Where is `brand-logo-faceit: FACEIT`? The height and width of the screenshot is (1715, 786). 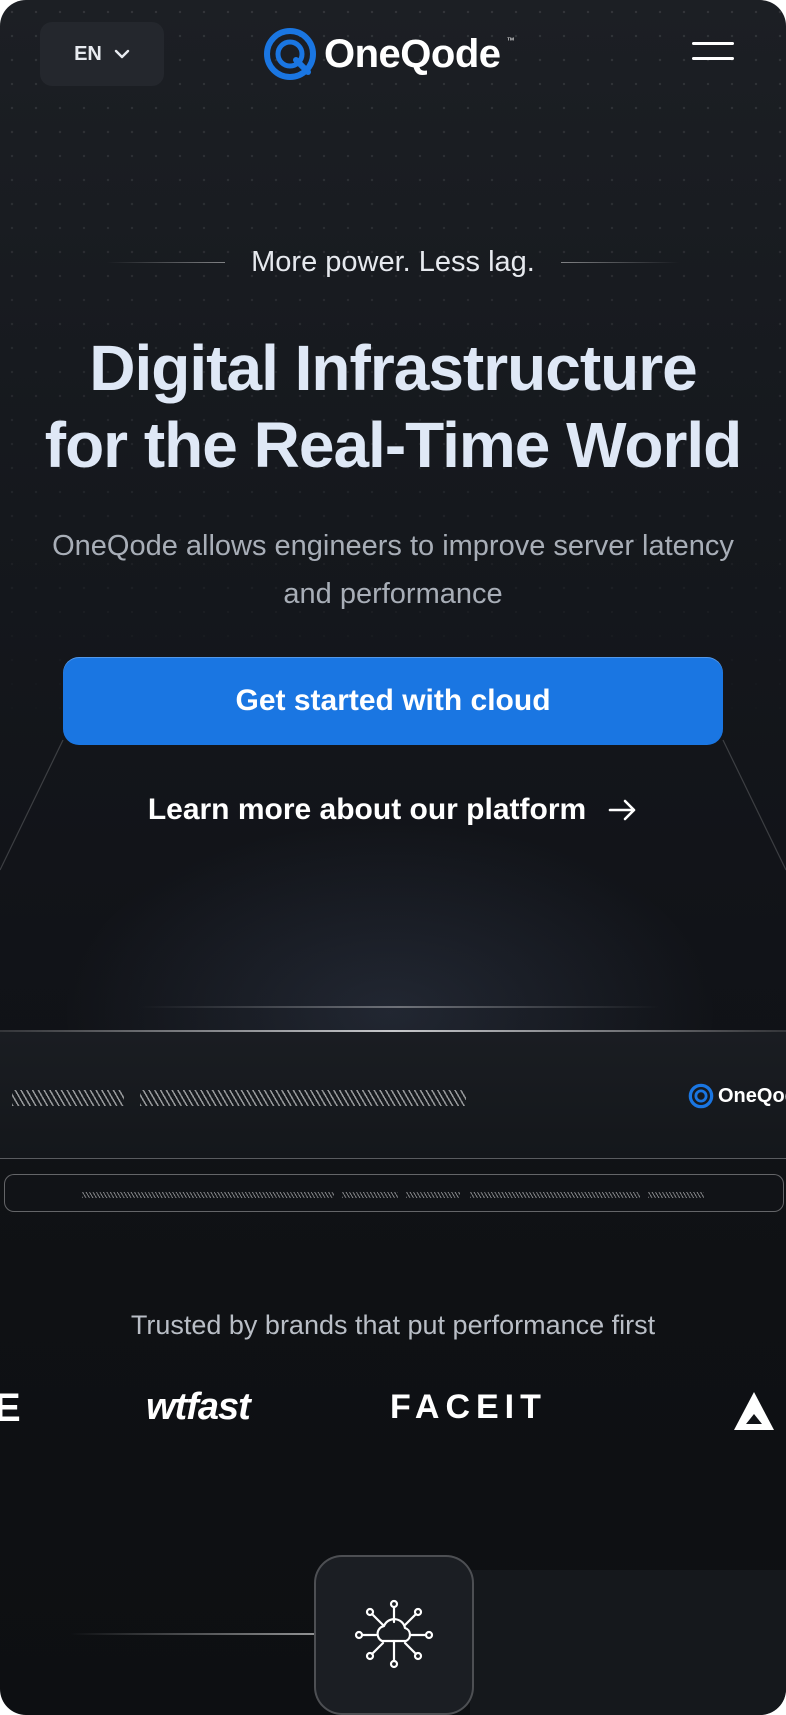 brand-logo-faceit: FACEIT is located at coordinates (468, 1407).